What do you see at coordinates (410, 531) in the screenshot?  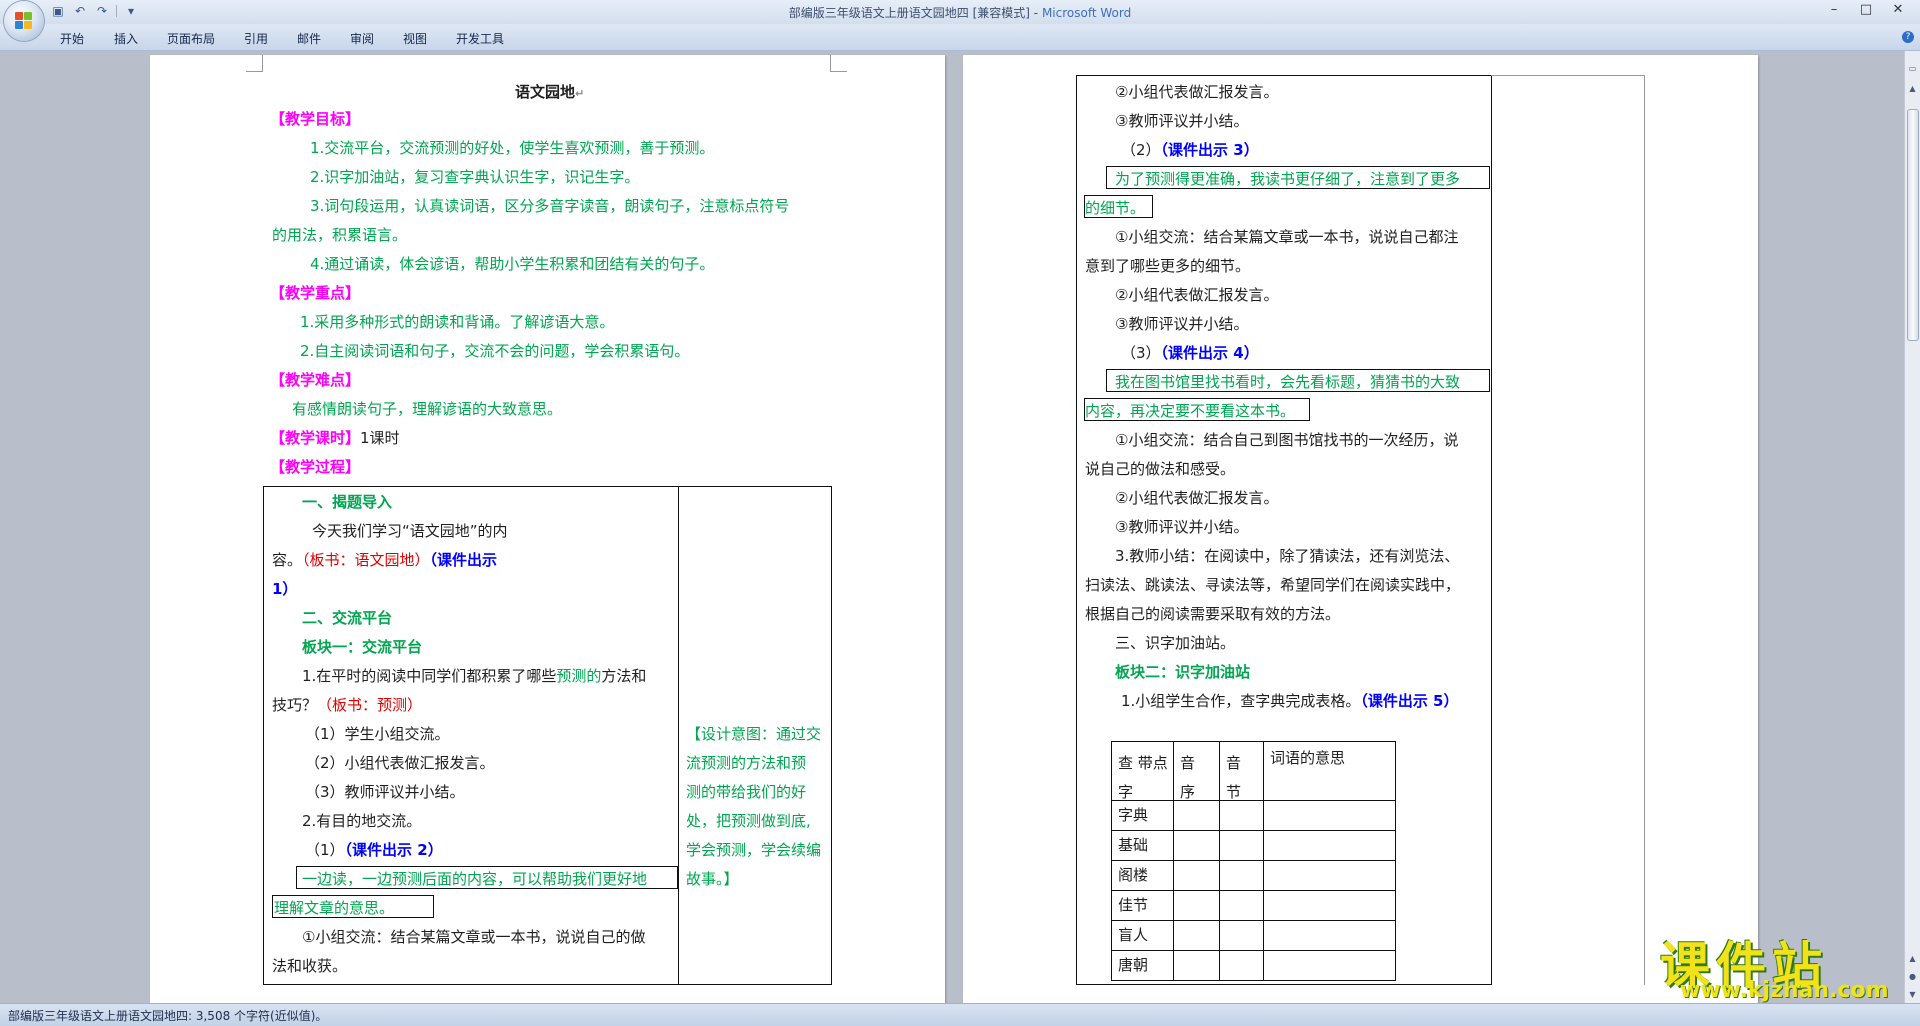 I see `intro-line-1: 今天我们学习“语文园地”的内` at bounding box center [410, 531].